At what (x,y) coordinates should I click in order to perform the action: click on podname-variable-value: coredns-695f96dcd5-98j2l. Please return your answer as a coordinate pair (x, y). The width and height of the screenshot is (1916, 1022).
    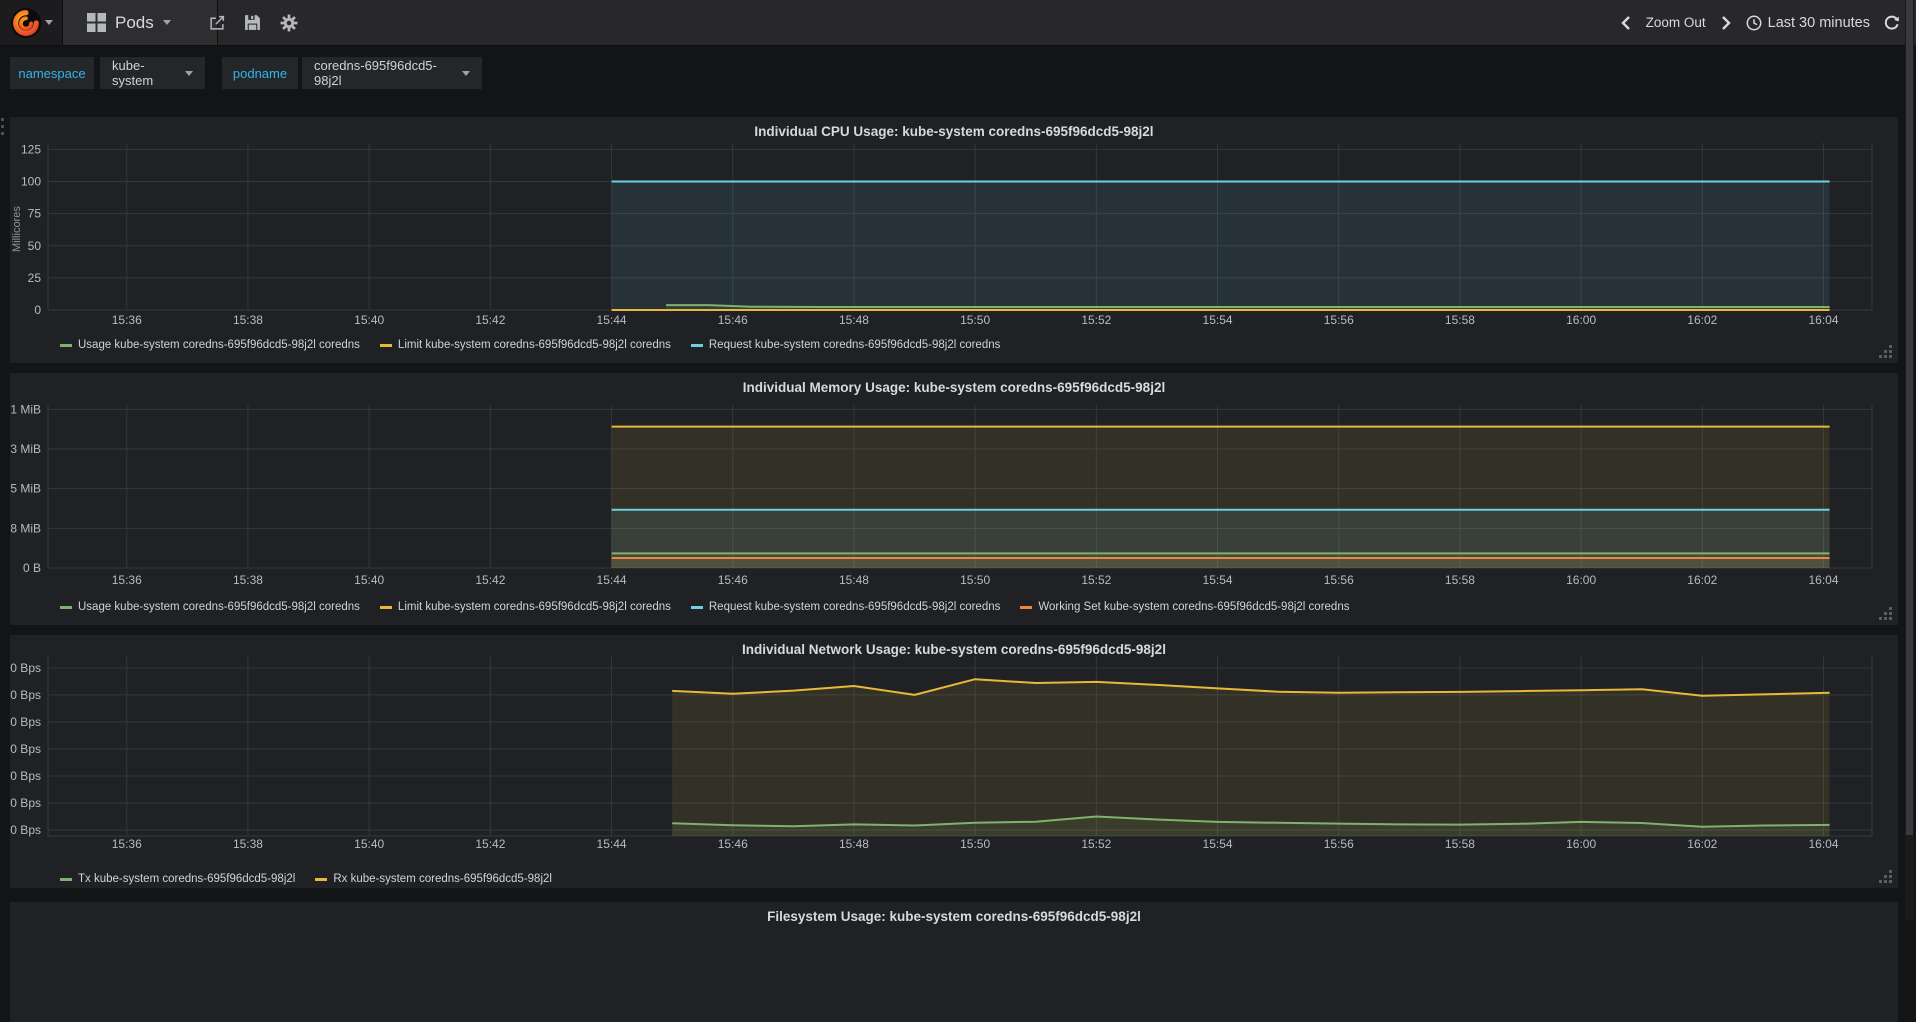
    Looking at the image, I should click on (375, 73).